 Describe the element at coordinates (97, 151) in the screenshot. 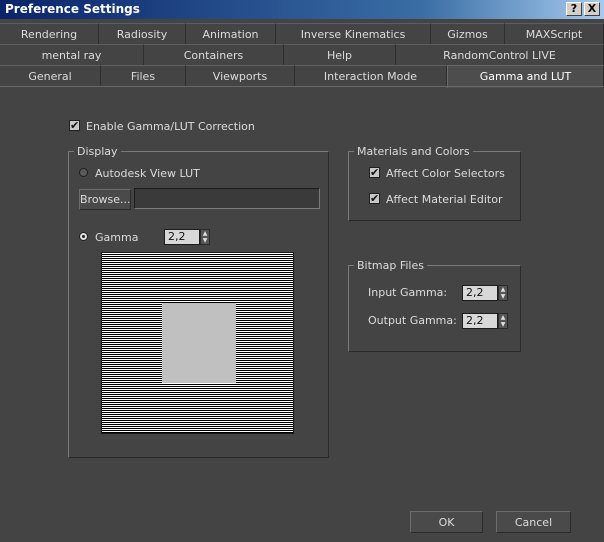

I see `display-legend: Display` at that location.